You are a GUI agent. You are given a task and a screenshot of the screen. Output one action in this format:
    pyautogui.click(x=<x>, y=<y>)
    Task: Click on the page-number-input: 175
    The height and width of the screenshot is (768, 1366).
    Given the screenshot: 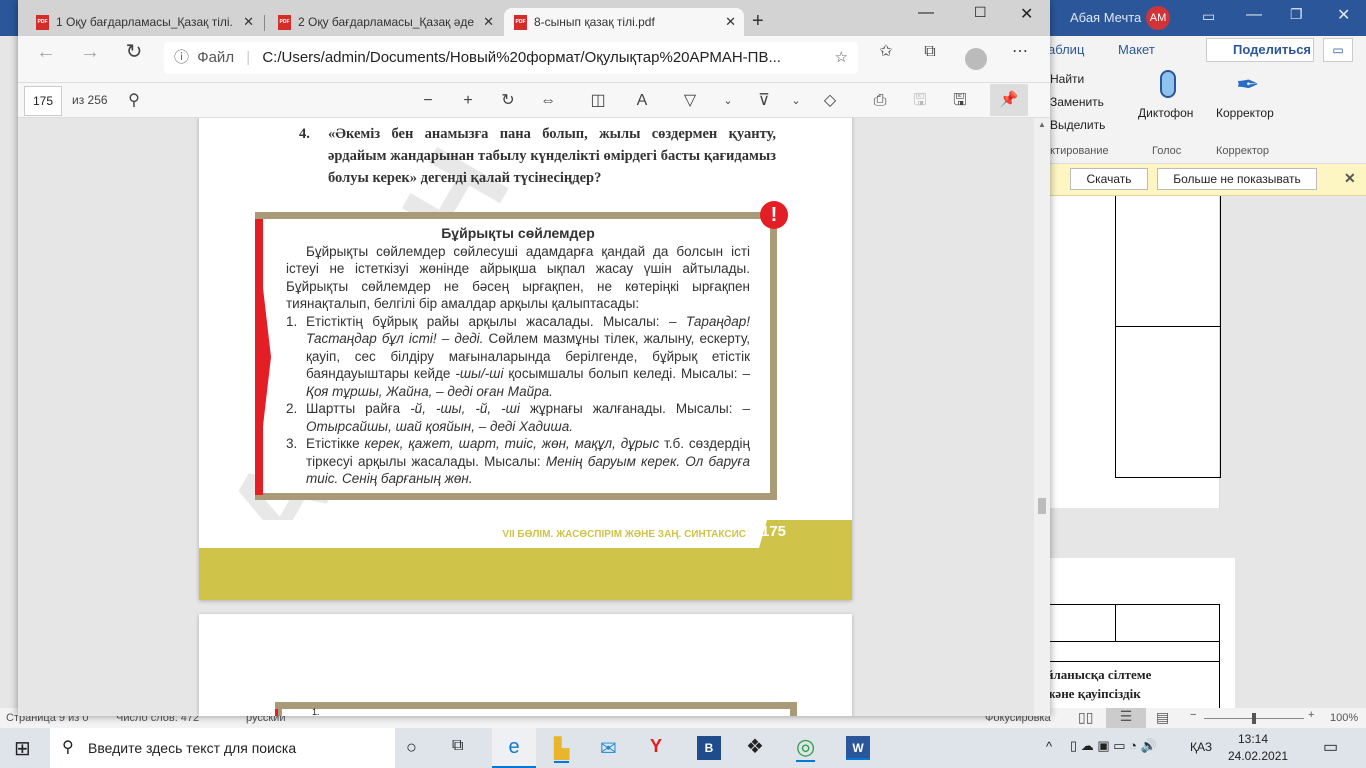 What is the action you would take?
    pyautogui.click(x=43, y=101)
    